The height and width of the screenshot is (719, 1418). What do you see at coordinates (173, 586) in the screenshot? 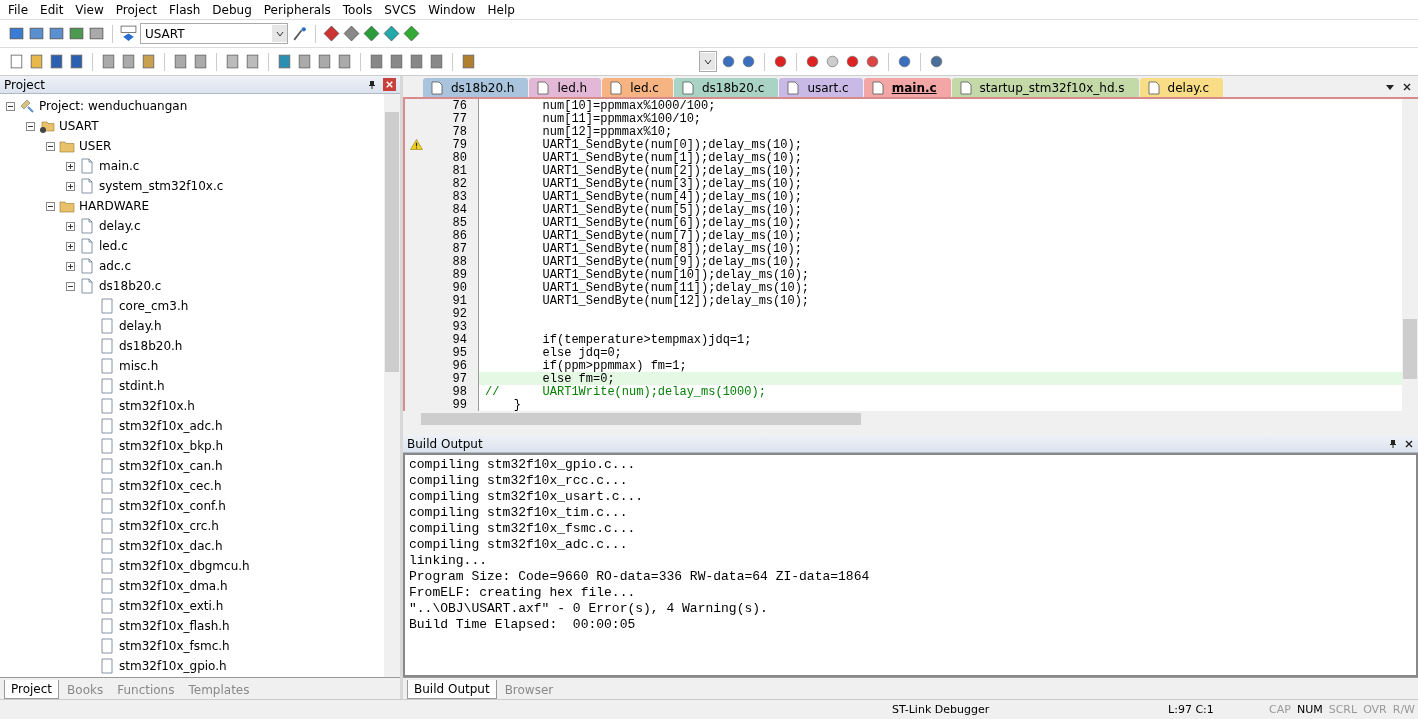
I see `tree-item: stm32f10x_dma.h` at bounding box center [173, 586].